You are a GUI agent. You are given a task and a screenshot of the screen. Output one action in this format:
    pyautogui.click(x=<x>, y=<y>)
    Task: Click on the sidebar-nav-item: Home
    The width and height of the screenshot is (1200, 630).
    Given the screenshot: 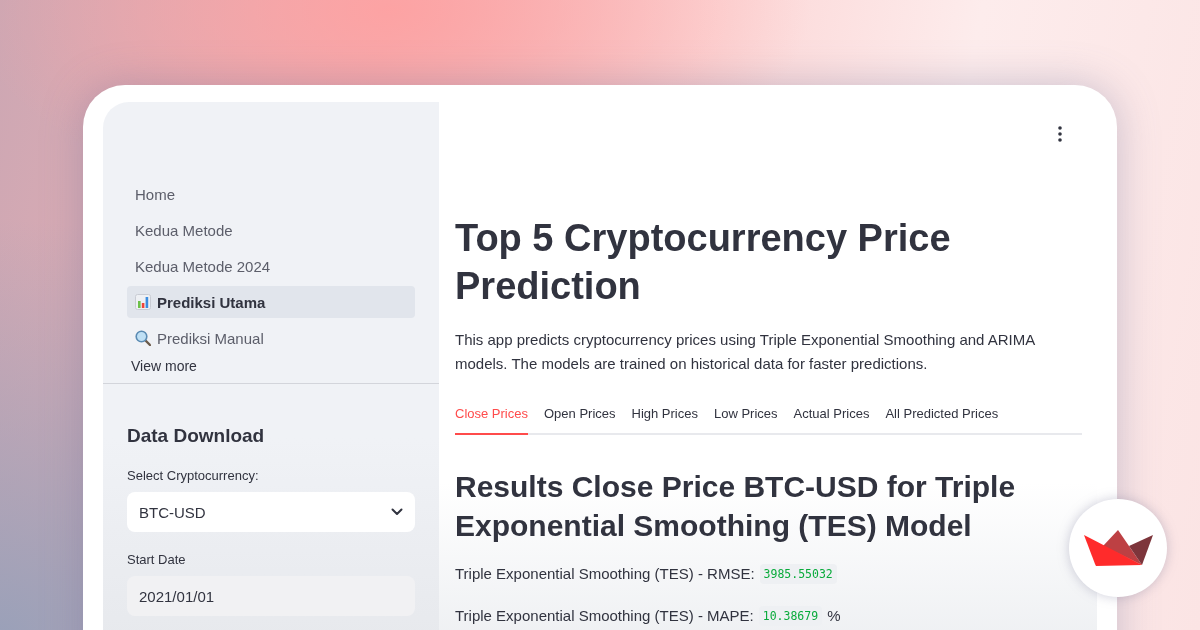 What is the action you would take?
    pyautogui.click(x=271, y=194)
    